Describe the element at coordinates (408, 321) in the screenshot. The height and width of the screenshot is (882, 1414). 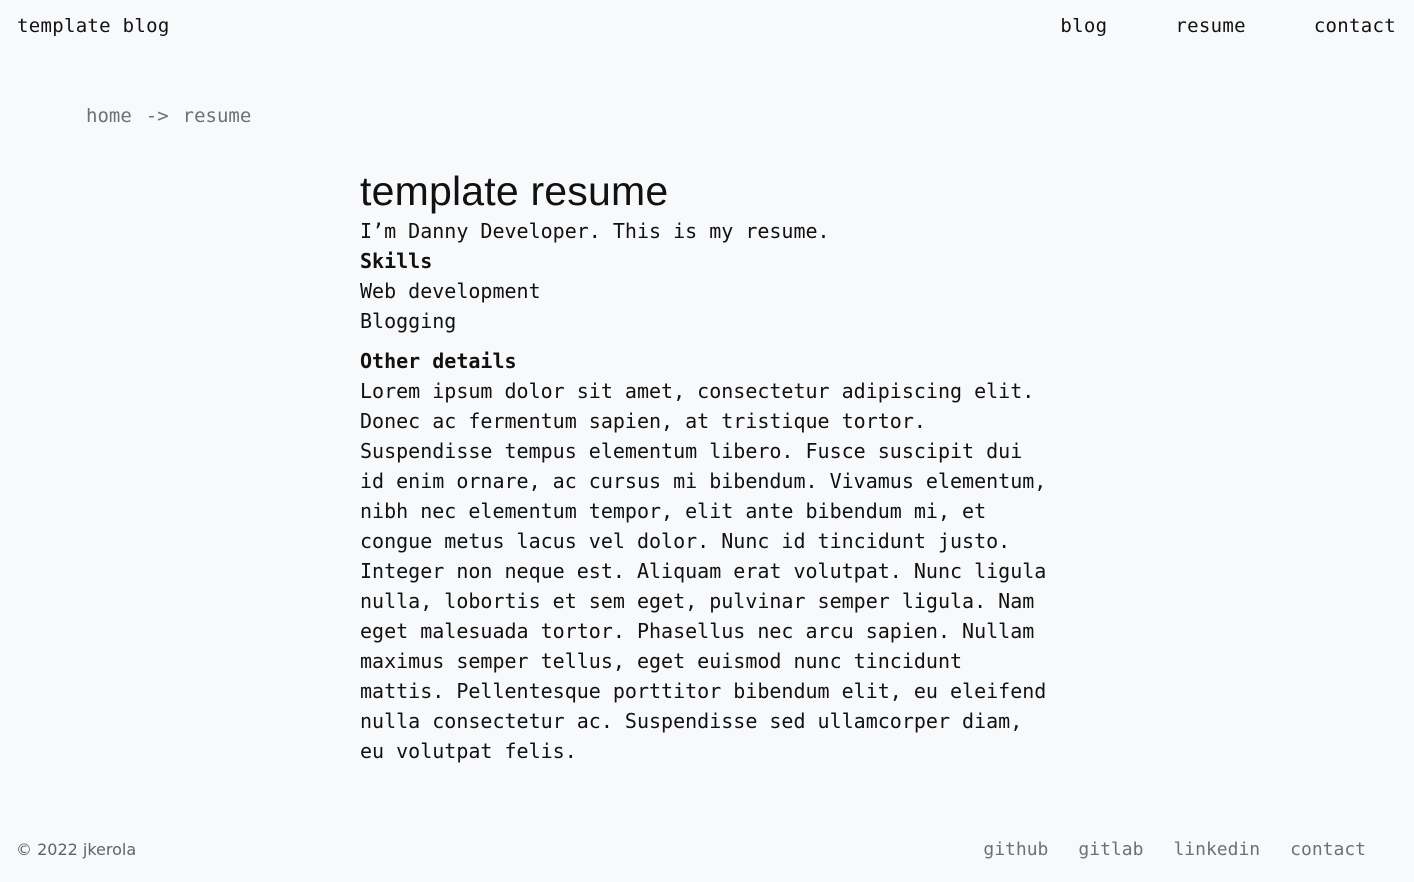
I see `list-item: Blogging` at that location.